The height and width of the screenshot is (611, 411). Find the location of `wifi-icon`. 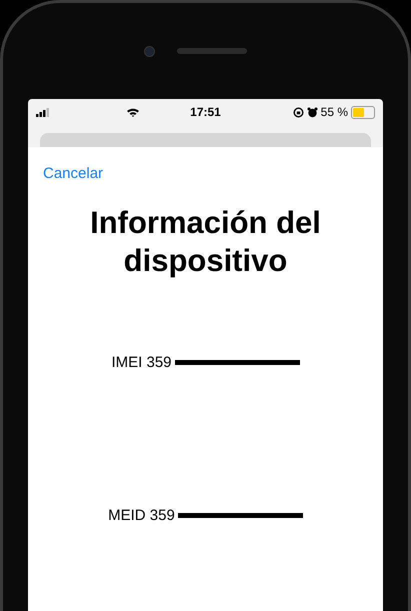

wifi-icon is located at coordinates (133, 112).